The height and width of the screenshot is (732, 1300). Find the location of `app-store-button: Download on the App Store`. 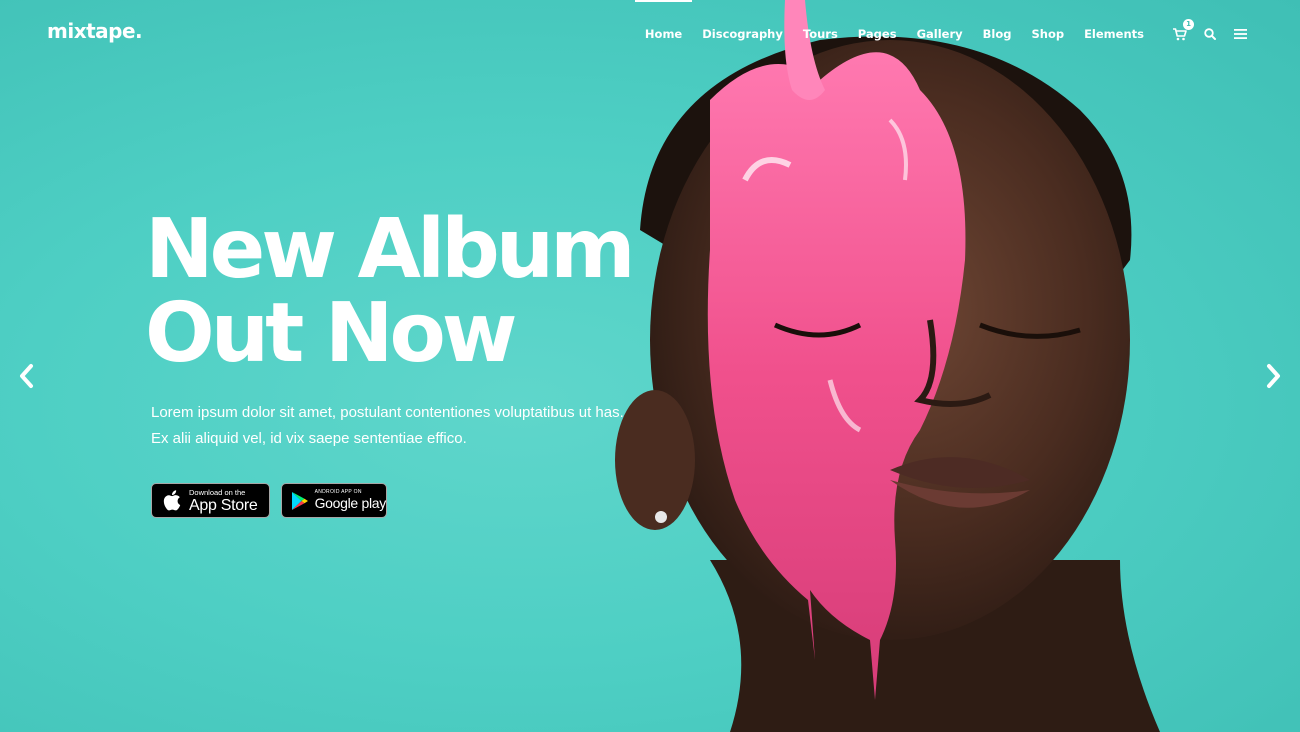

app-store-button: Download on the App Store is located at coordinates (210, 500).